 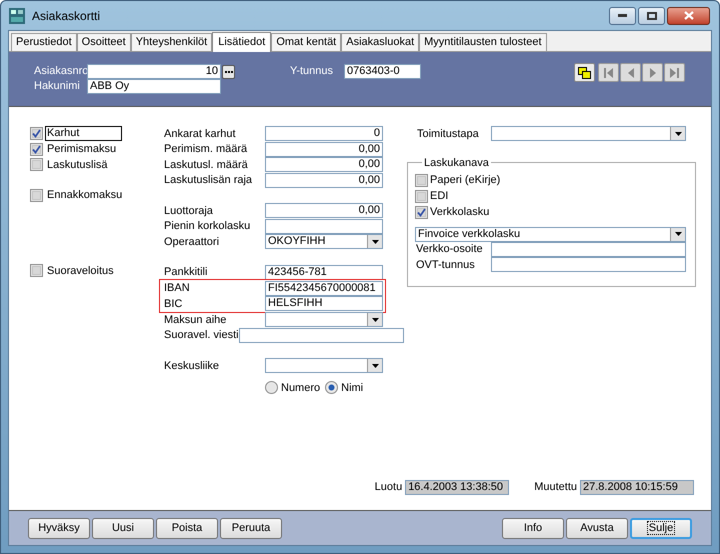 I want to click on first-icon, so click(x=608, y=73).